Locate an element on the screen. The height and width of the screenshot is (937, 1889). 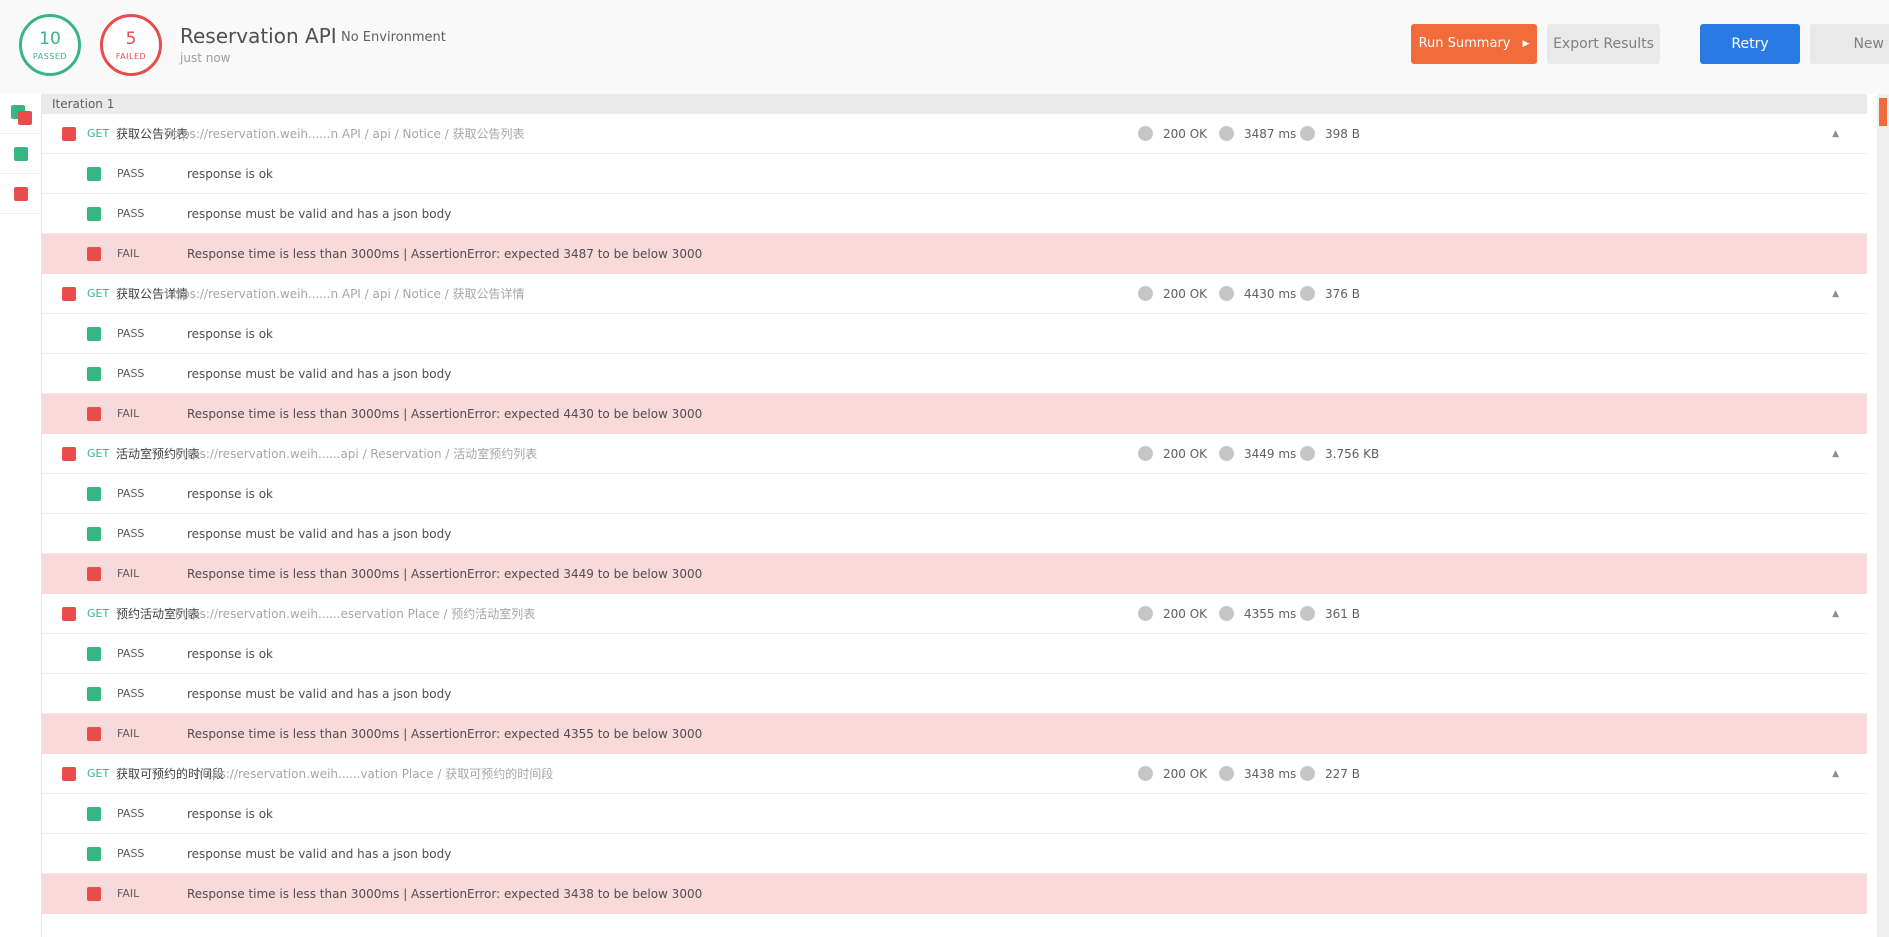
response-size: 376 B is located at coordinates (1342, 294).